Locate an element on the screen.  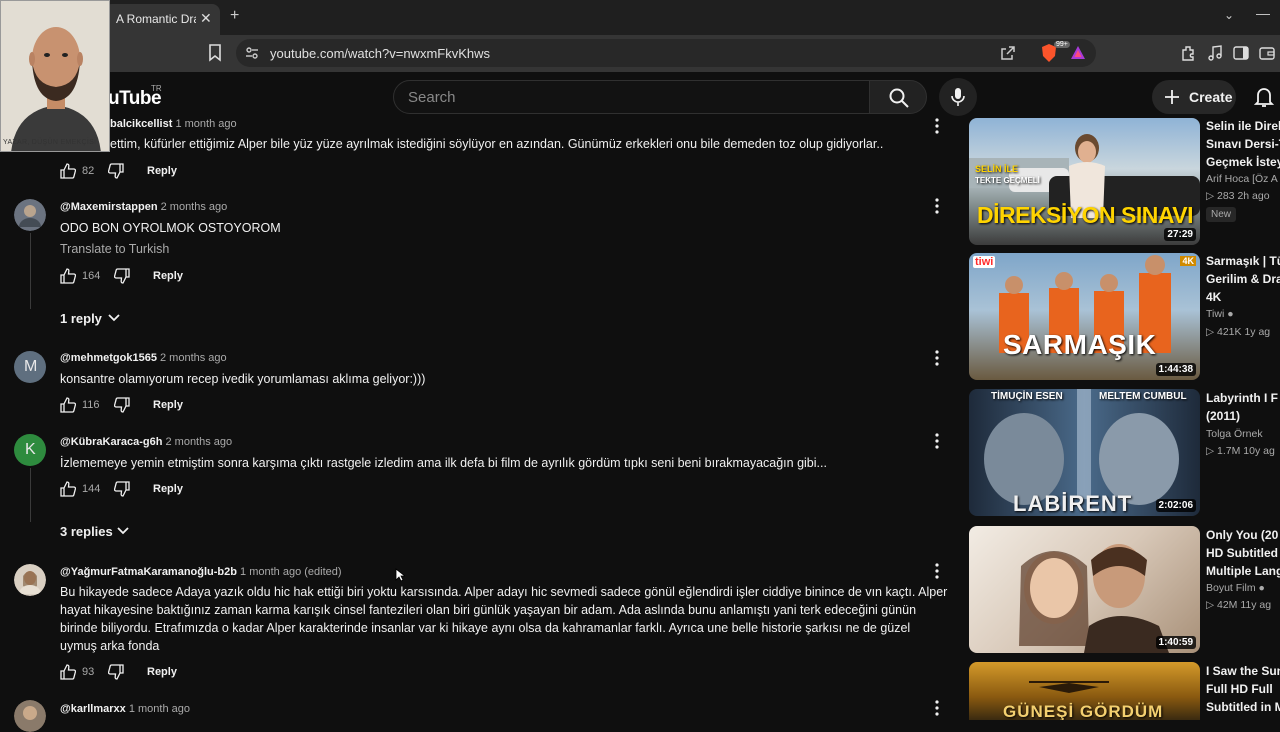
wallet-icon is located at coordinates (1267, 53).